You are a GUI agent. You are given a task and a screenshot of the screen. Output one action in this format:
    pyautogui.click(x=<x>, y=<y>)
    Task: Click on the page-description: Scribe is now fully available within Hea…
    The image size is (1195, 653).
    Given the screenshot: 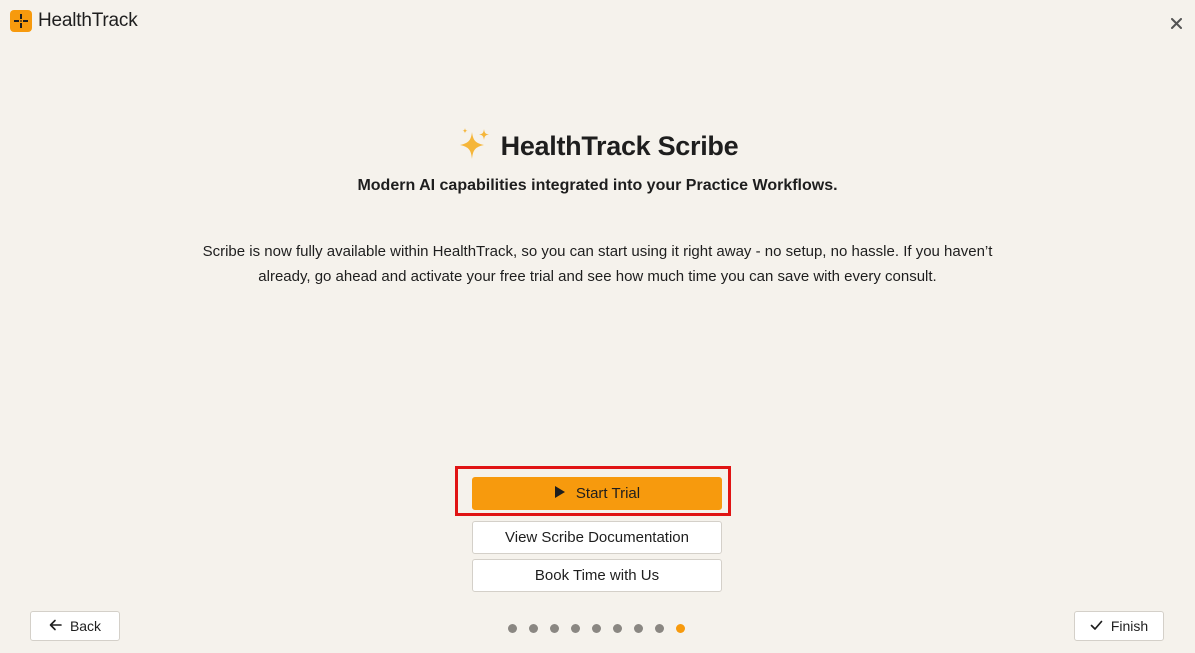 What is the action you would take?
    pyautogui.click(x=597, y=264)
    